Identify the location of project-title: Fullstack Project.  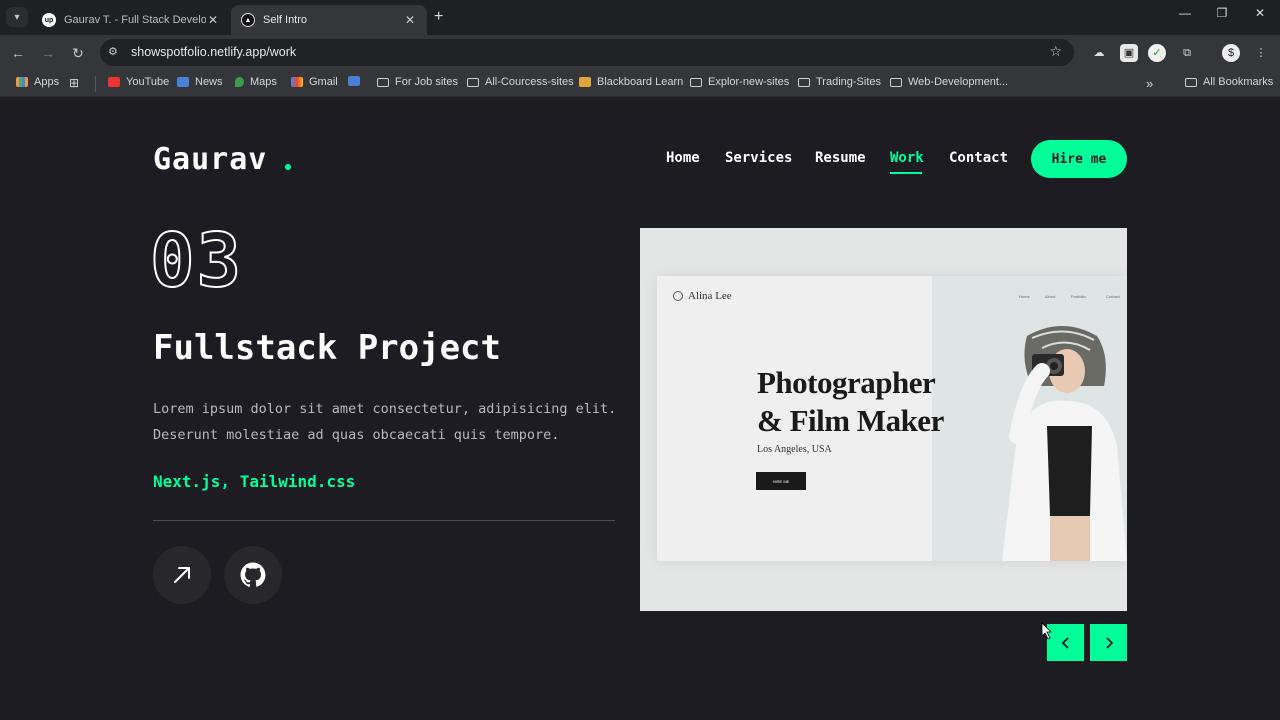
(327, 348).